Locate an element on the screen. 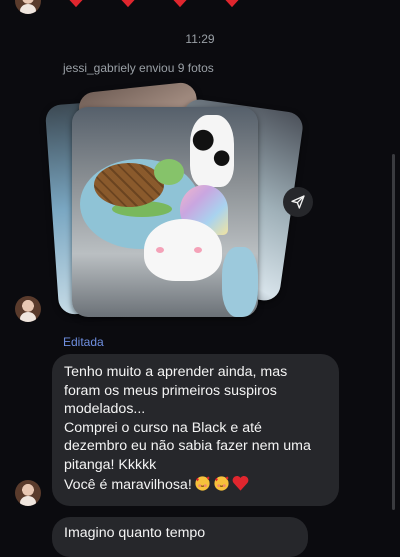 The width and height of the screenshot is (400, 557). message-bubble: Imagino quanto tempo is located at coordinates (180, 537).